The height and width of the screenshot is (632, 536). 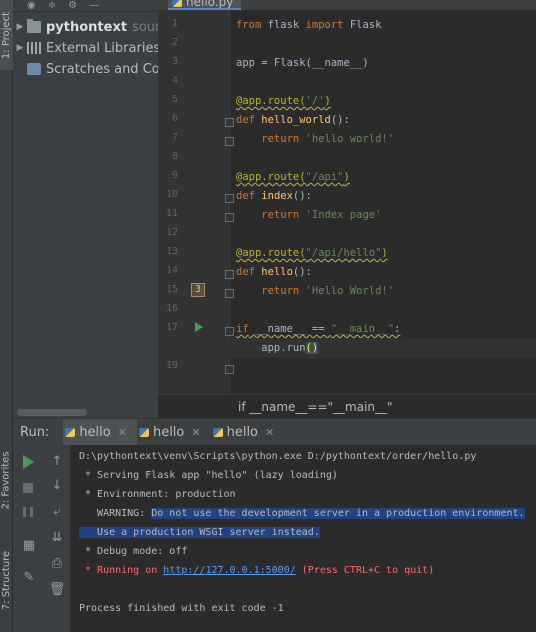 What do you see at coordinates (347, 120) in the screenshot?
I see `code-line-6: def hello_world():` at bounding box center [347, 120].